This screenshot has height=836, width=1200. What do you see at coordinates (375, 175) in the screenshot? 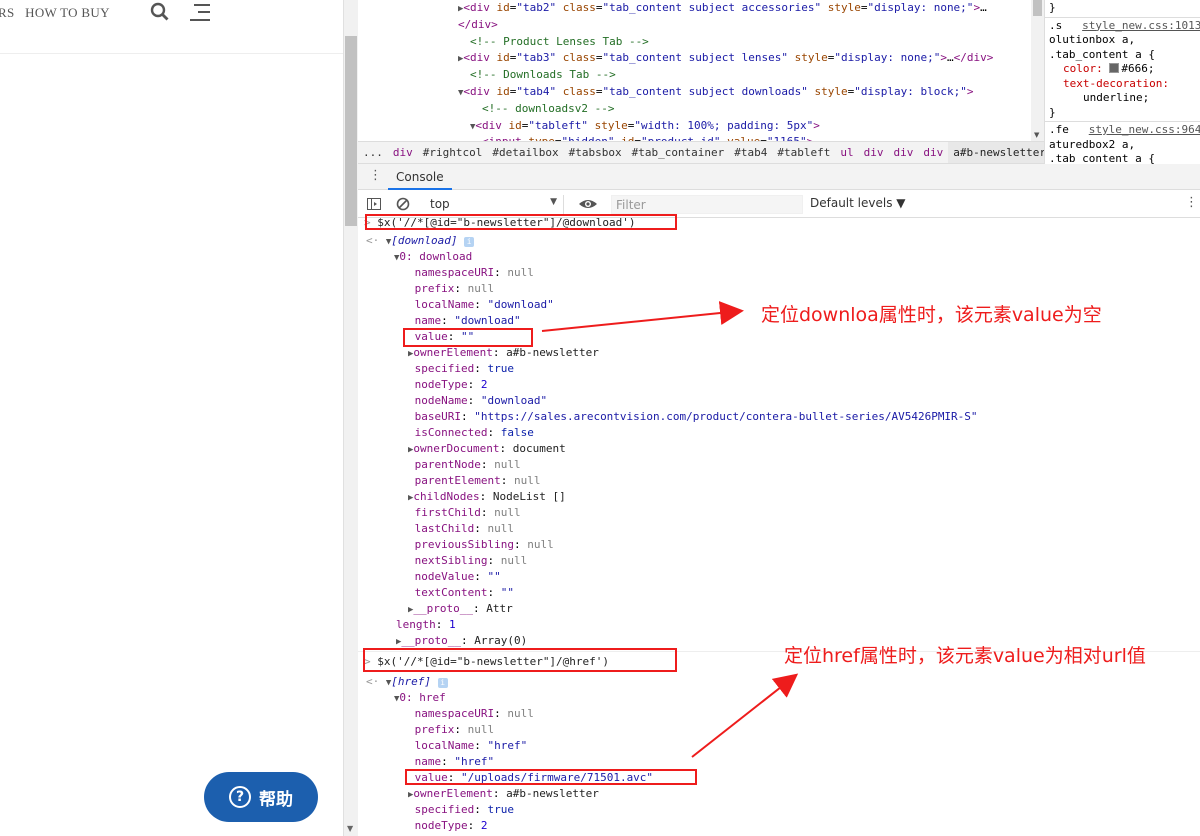
I see `drawer-menu-icon: ⋮` at bounding box center [375, 175].